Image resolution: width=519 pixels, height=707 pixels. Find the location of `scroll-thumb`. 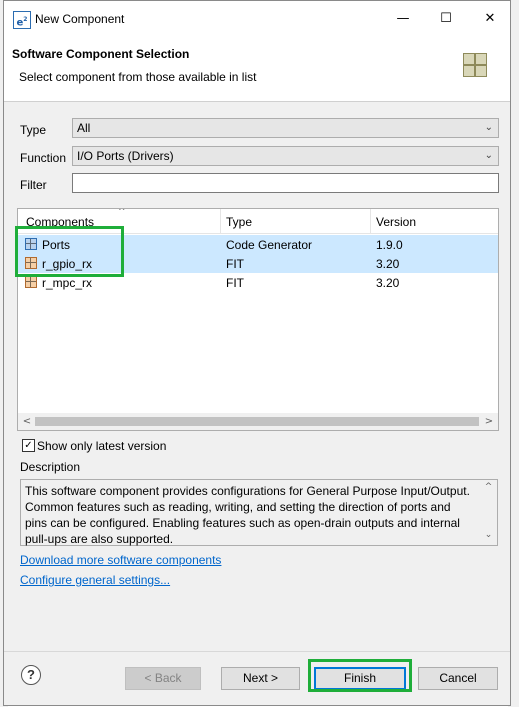

scroll-thumb is located at coordinates (257, 421).